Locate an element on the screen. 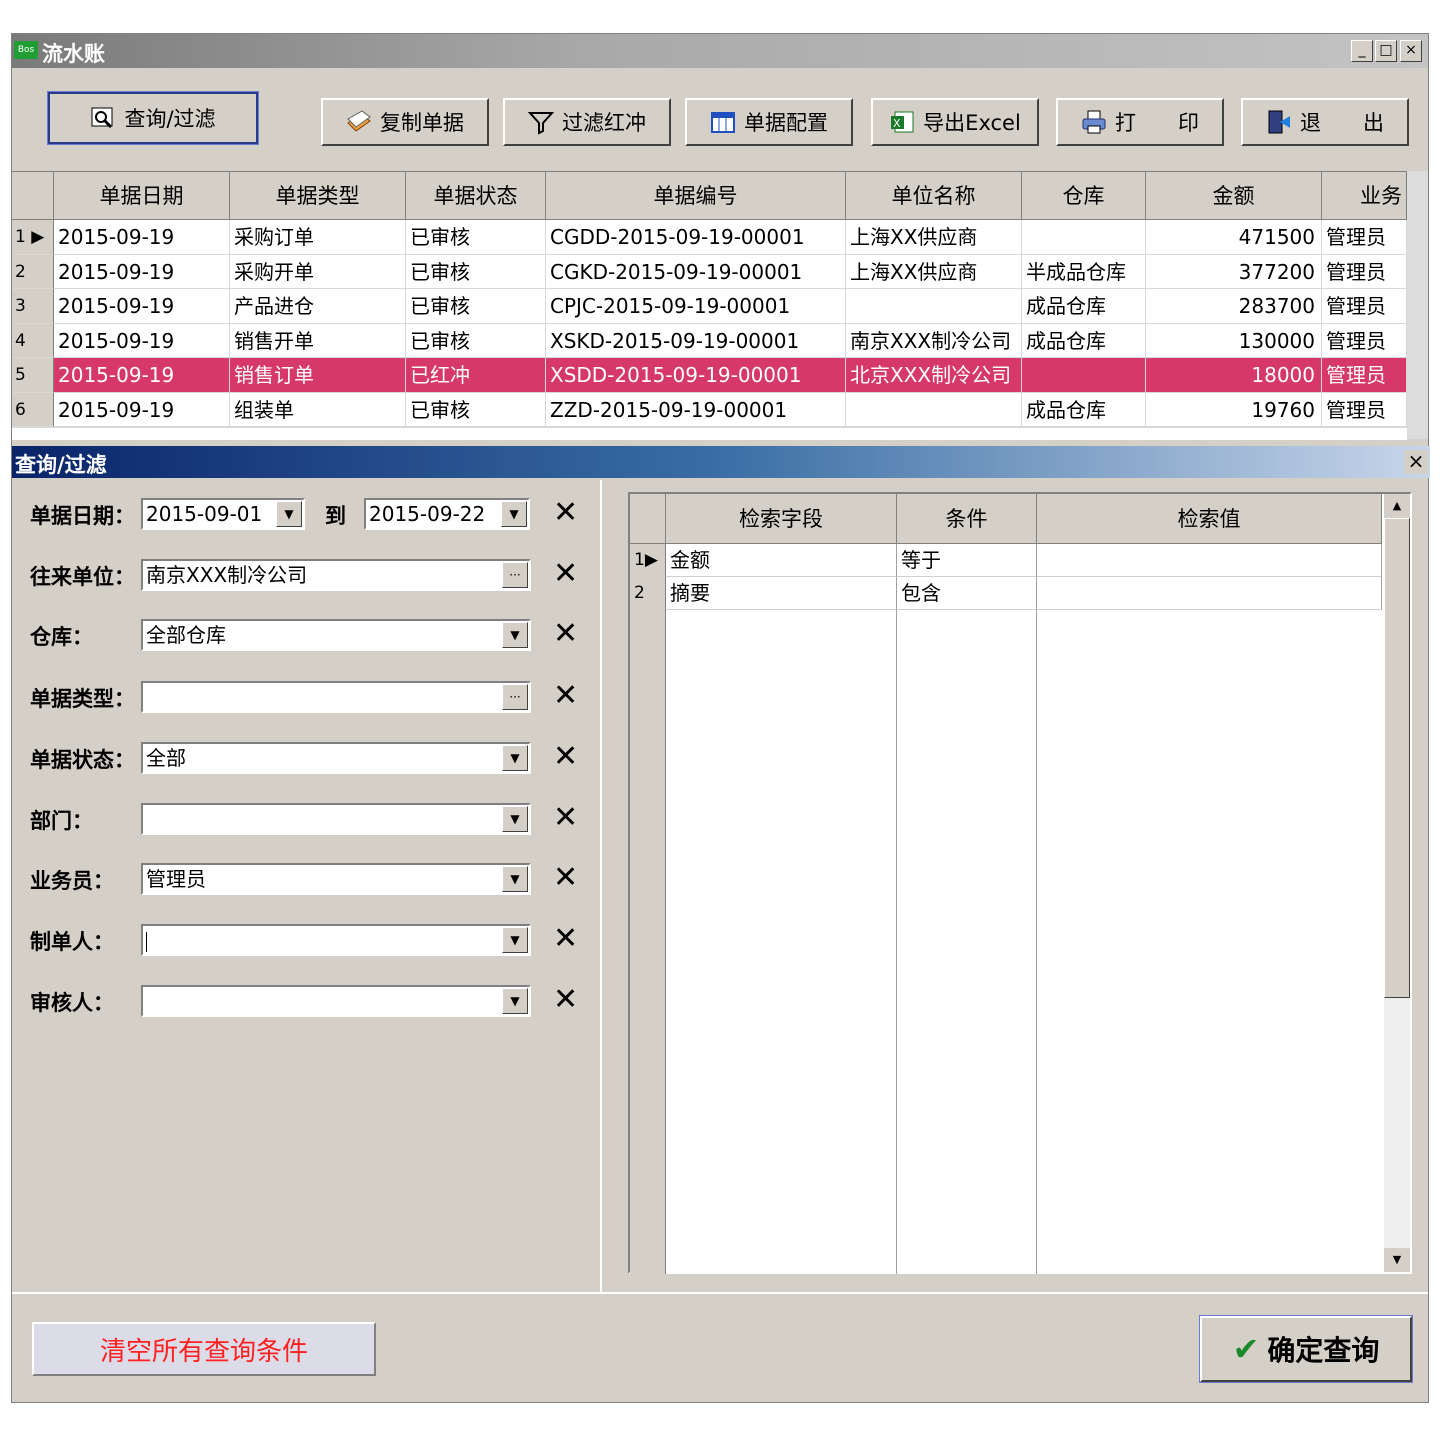 The height and width of the screenshot is (1440, 1440). doc-config-button: 单据配置 is located at coordinates (769, 122).